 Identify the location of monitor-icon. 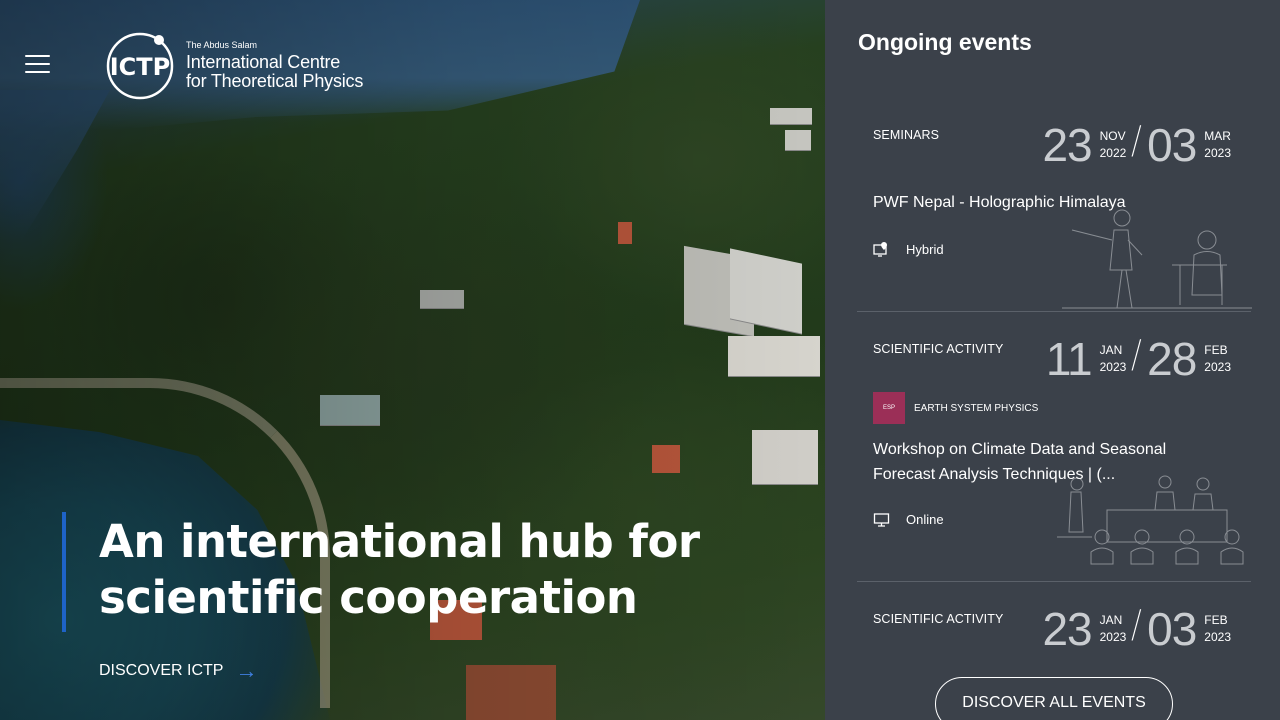
(881, 520).